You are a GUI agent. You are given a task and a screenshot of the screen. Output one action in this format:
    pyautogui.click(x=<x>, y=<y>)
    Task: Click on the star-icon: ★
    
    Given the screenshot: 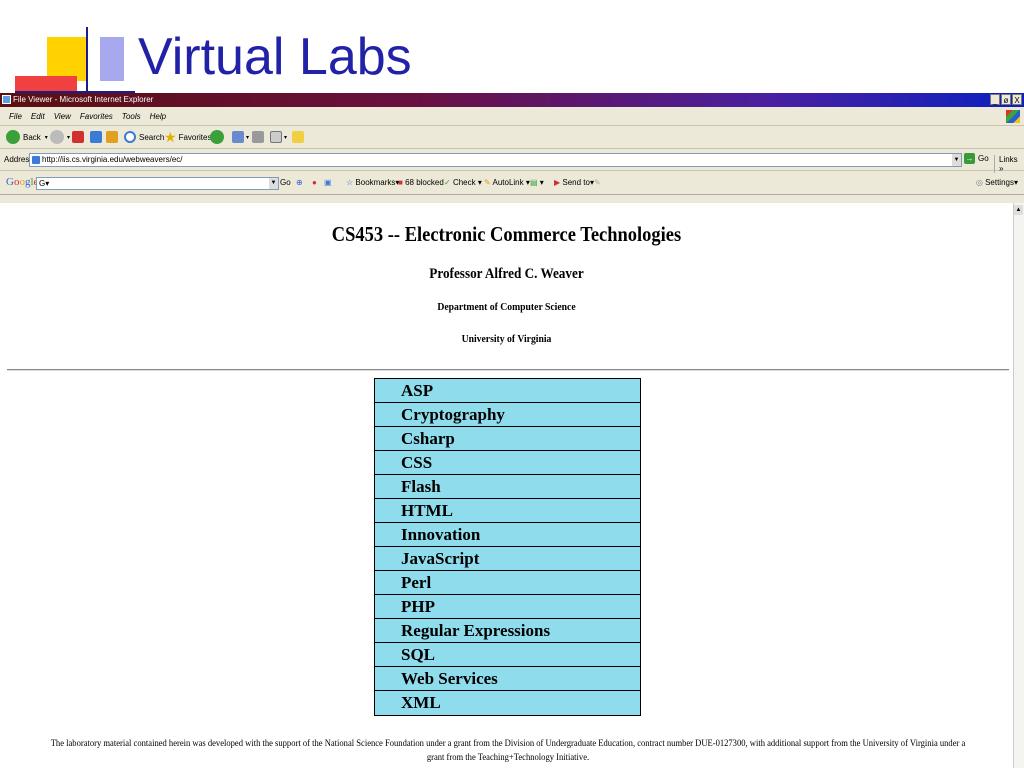 What is the action you would take?
    pyautogui.click(x=170, y=136)
    